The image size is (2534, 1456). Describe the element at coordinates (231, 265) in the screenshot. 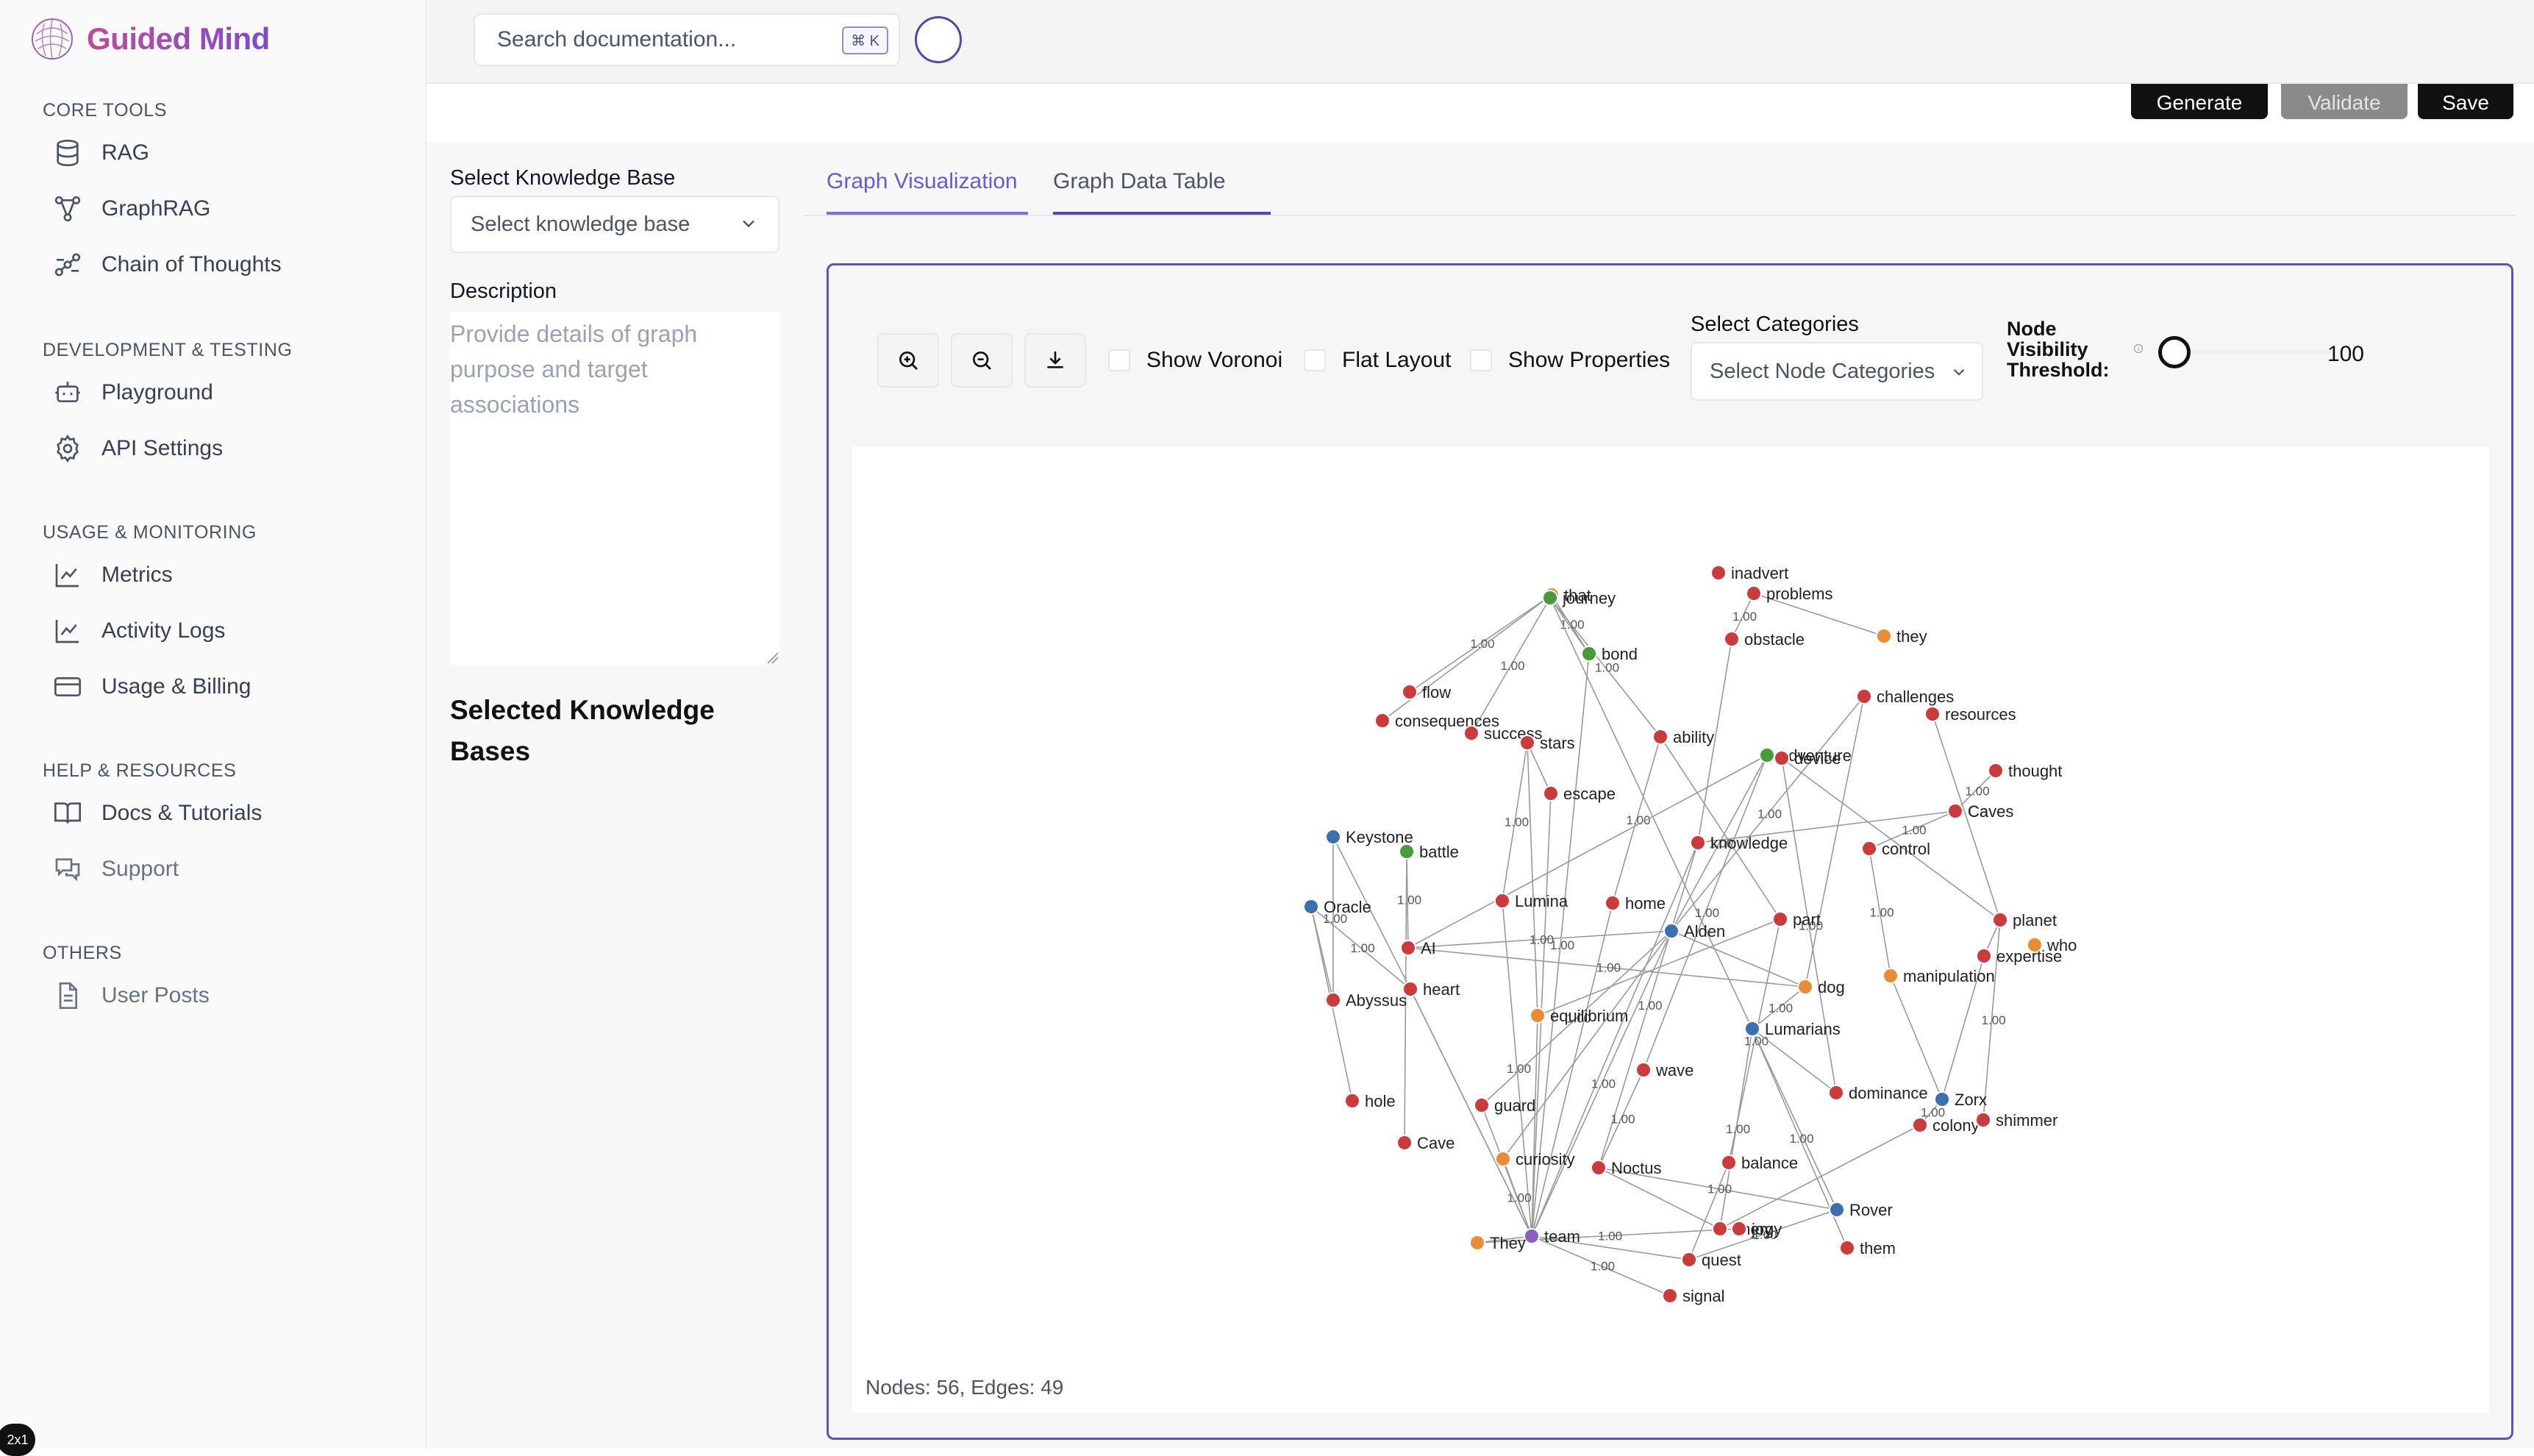

I see `sidebar-item-chain-of-thoughts: Chain of Thoughts` at that location.